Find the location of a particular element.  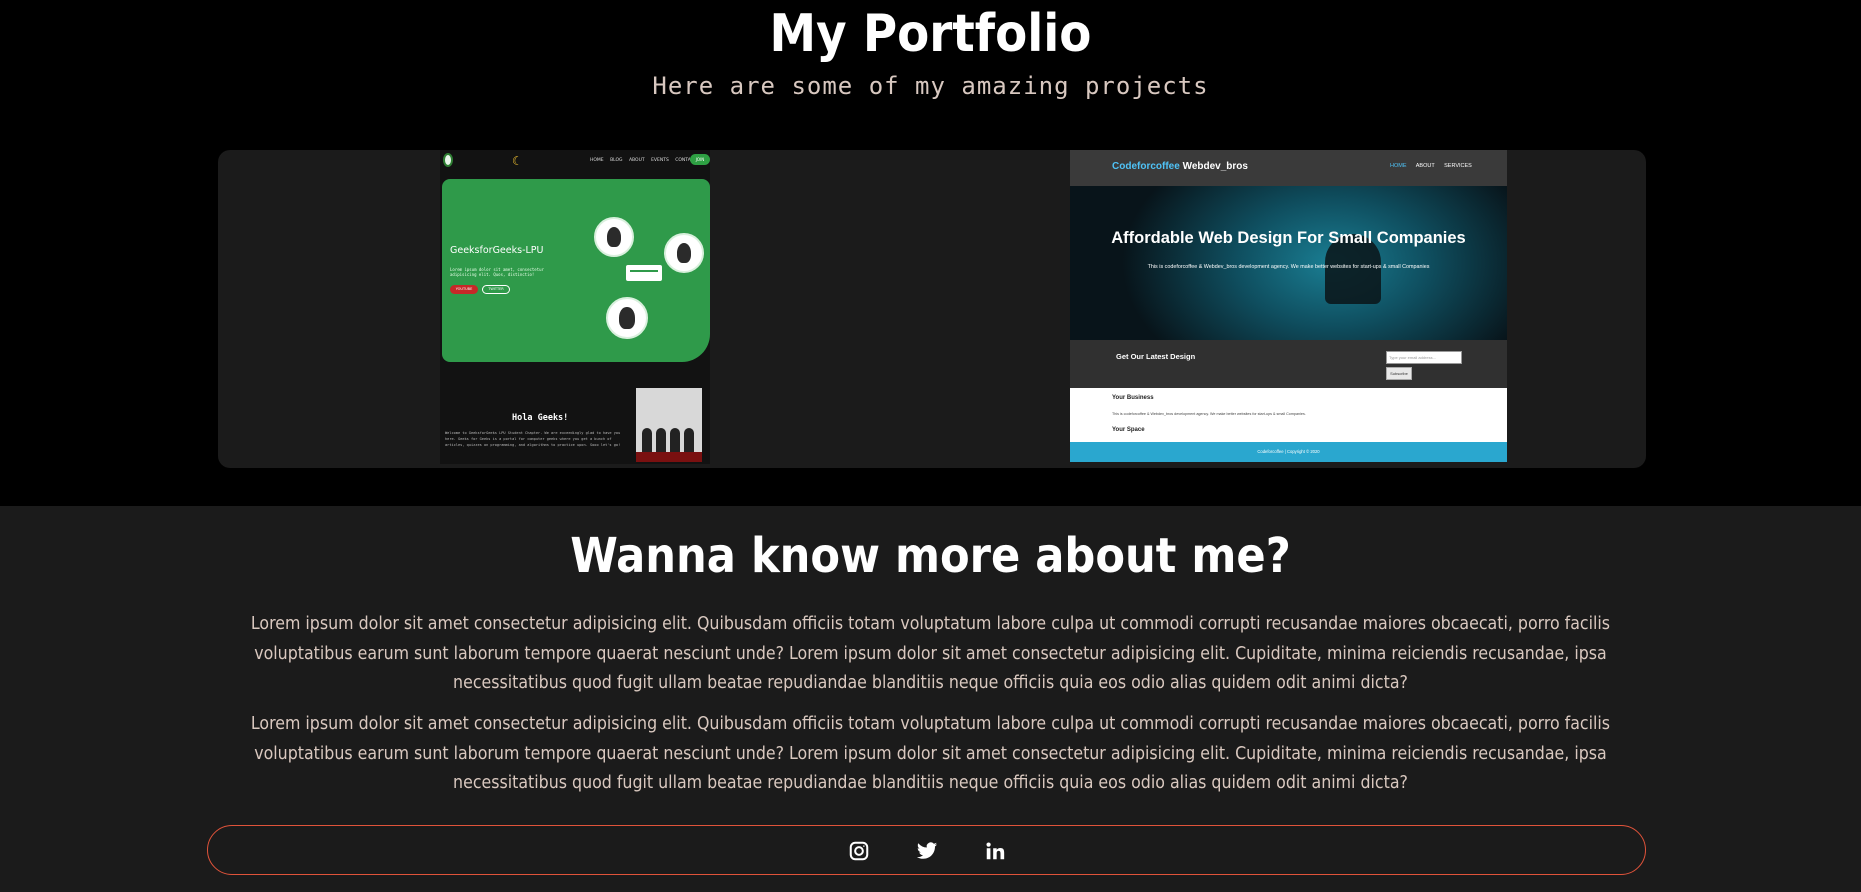

linkedin-icon is located at coordinates (995, 851).